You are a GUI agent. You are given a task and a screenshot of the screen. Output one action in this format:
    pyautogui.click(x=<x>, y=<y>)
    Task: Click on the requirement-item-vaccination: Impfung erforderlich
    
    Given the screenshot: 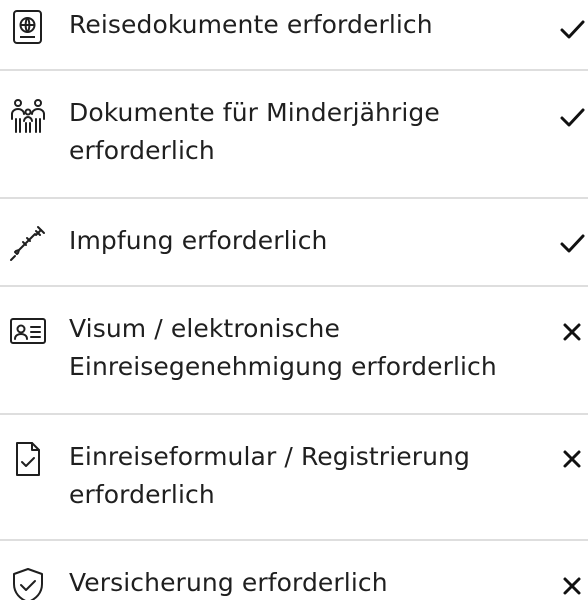 What is the action you would take?
    pyautogui.click(x=294, y=242)
    